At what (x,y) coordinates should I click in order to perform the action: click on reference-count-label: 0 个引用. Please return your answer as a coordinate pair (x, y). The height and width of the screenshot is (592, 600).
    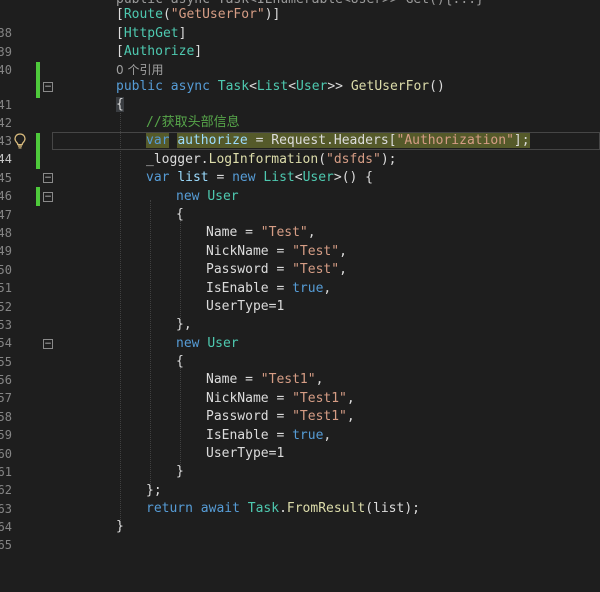
    Looking at the image, I should click on (139, 70).